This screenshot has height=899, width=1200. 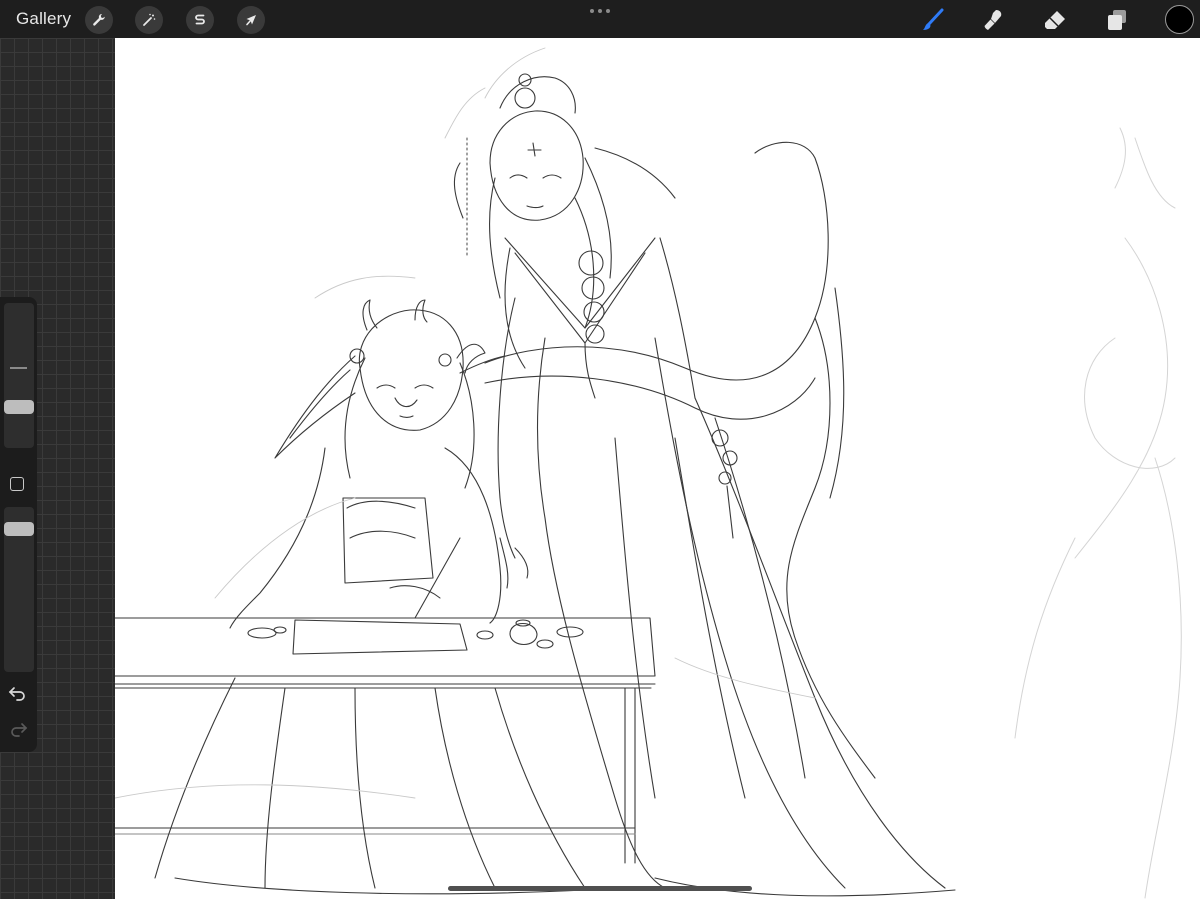 I want to click on home-indicator, so click(x=600, y=888).